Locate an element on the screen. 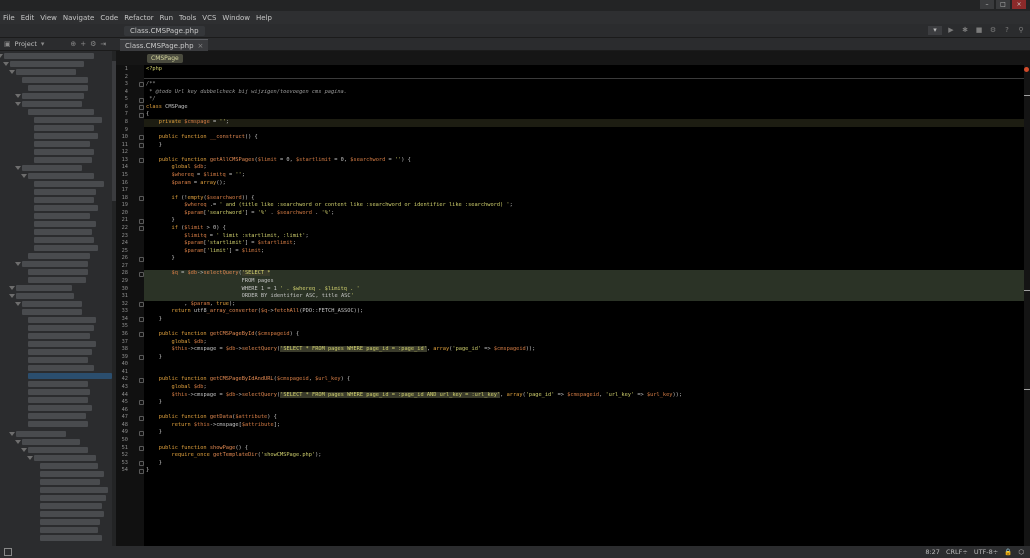 This screenshot has height=558, width=1030. line-number: 42 is located at coordinates (125, 380).